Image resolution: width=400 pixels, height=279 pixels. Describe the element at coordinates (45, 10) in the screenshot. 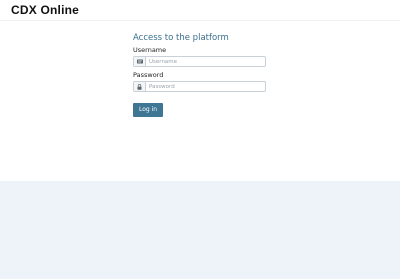

I see `cdx-online-logo: CDX Online` at that location.